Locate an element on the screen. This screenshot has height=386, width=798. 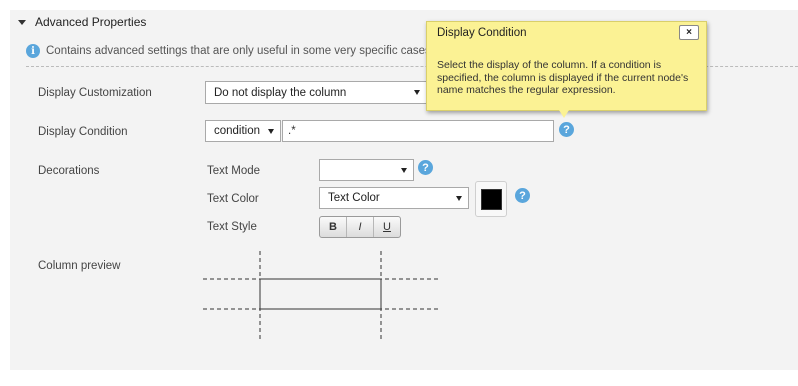
text-color-picker is located at coordinates (491, 199).